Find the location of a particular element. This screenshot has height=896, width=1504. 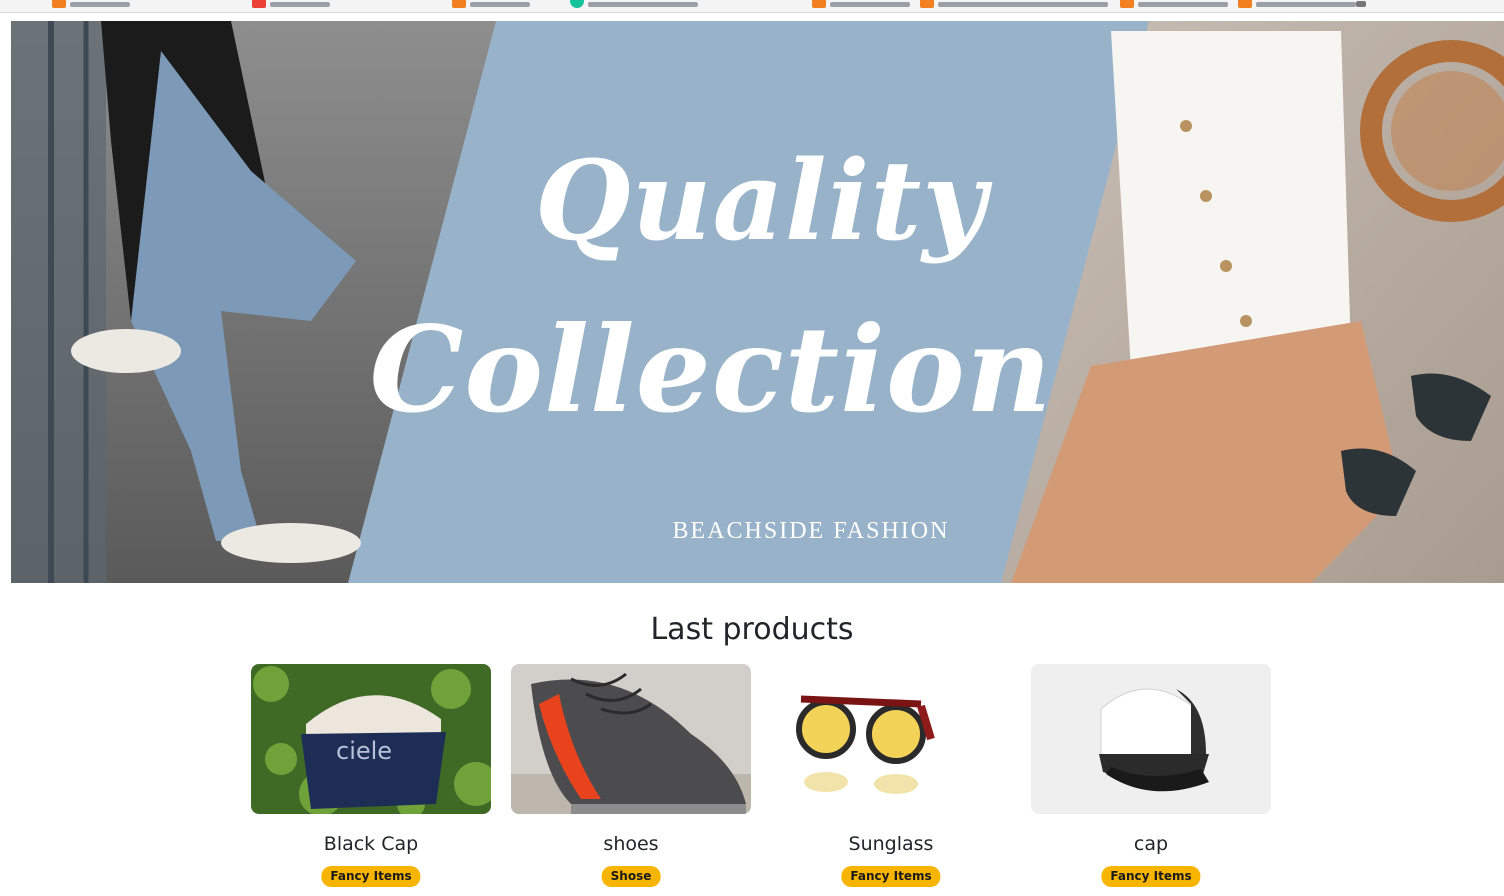

svg-text: ciele is located at coordinates (364, 751).